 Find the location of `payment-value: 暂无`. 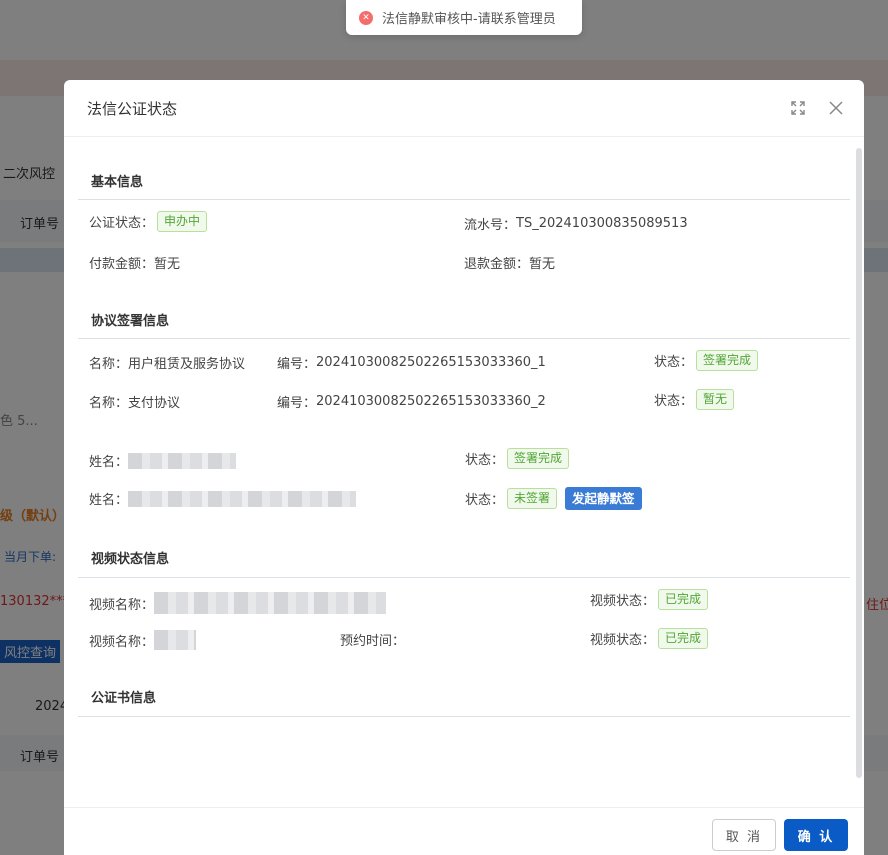

payment-value: 暂无 is located at coordinates (167, 264).